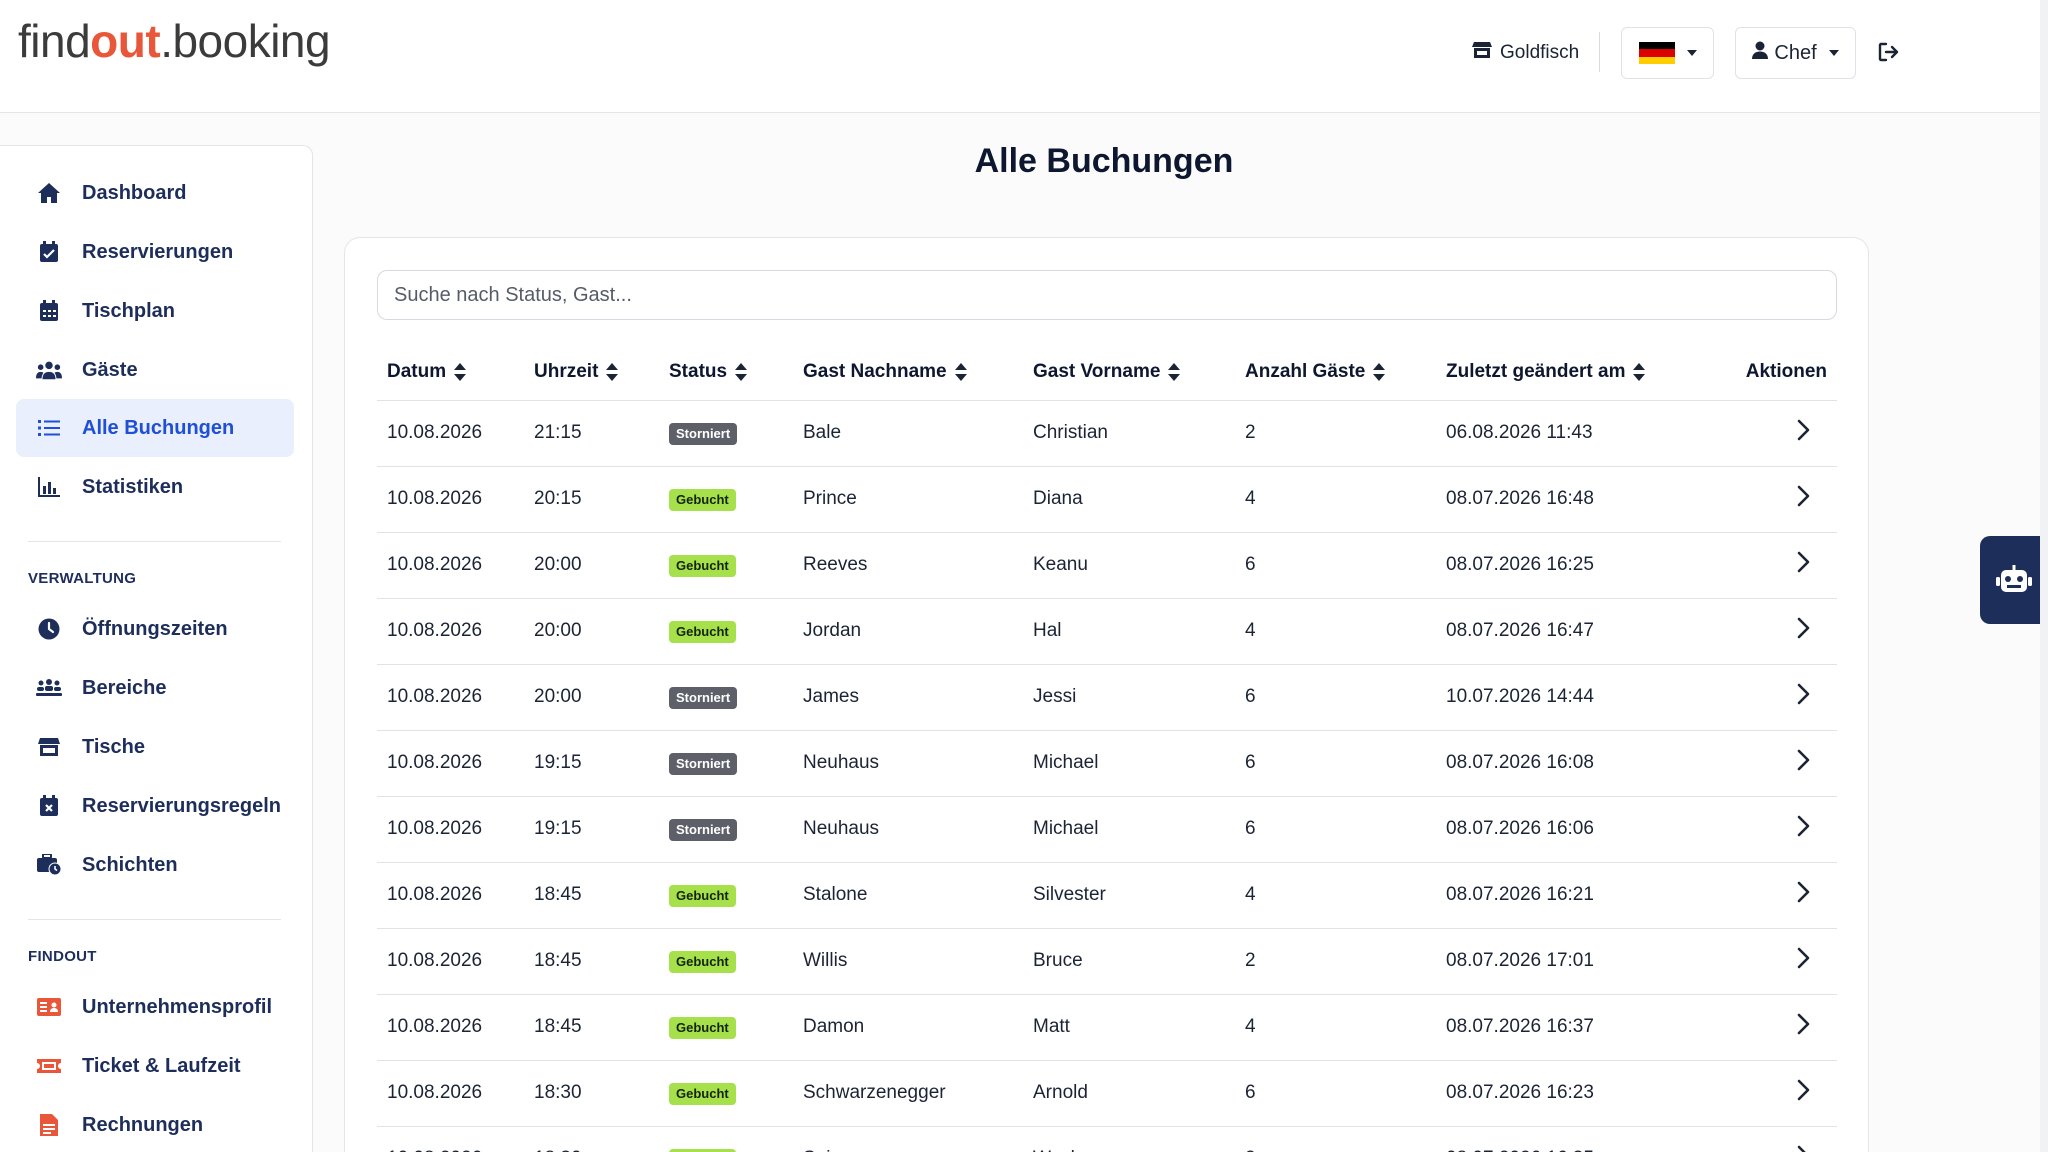  Describe the element at coordinates (726, 372) in the screenshot. I see `column-header-status: Status` at that location.